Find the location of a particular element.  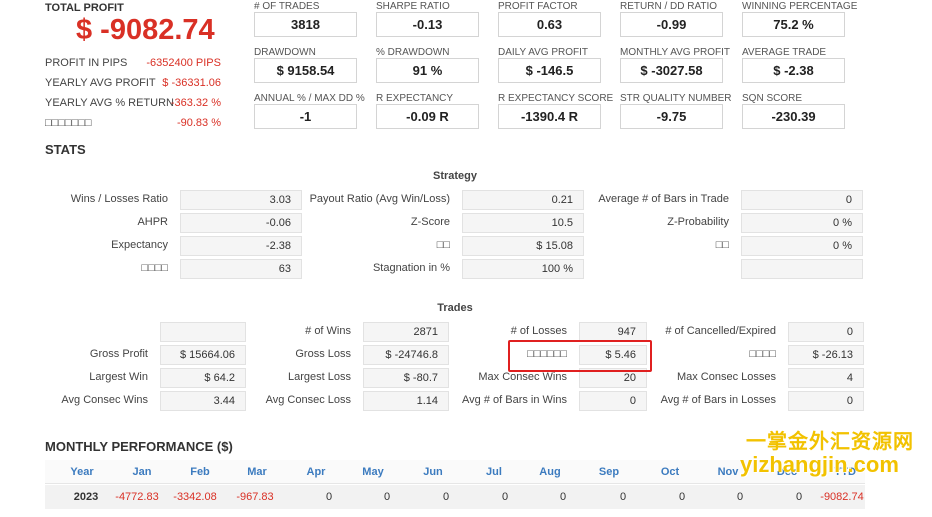

metric-label: ANNUAL % / MAX DD % is located at coordinates (309, 98).